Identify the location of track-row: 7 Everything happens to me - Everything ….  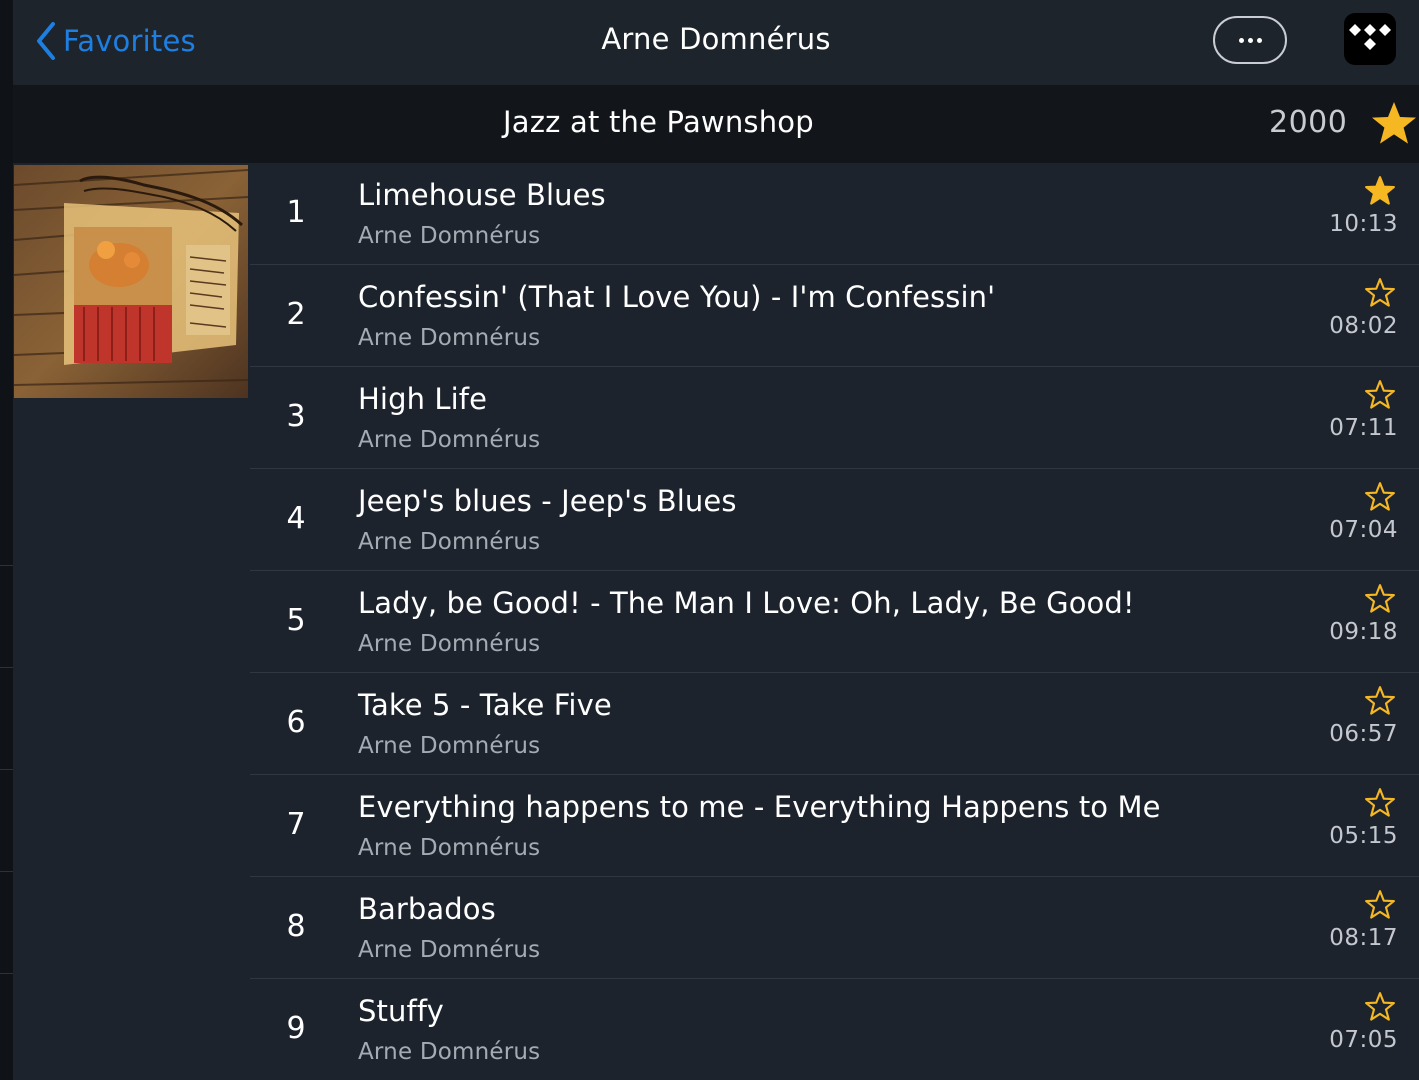
(834, 826).